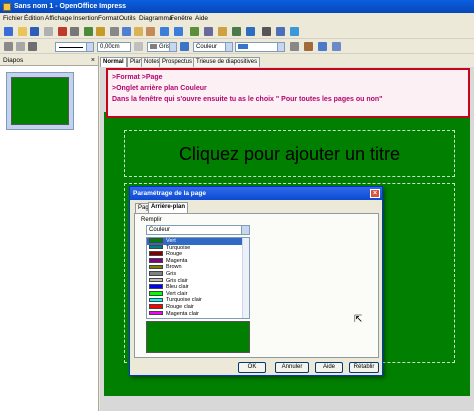  Describe the element at coordinates (20, 46) in the screenshot. I see `arrow-style-icon` at that location.